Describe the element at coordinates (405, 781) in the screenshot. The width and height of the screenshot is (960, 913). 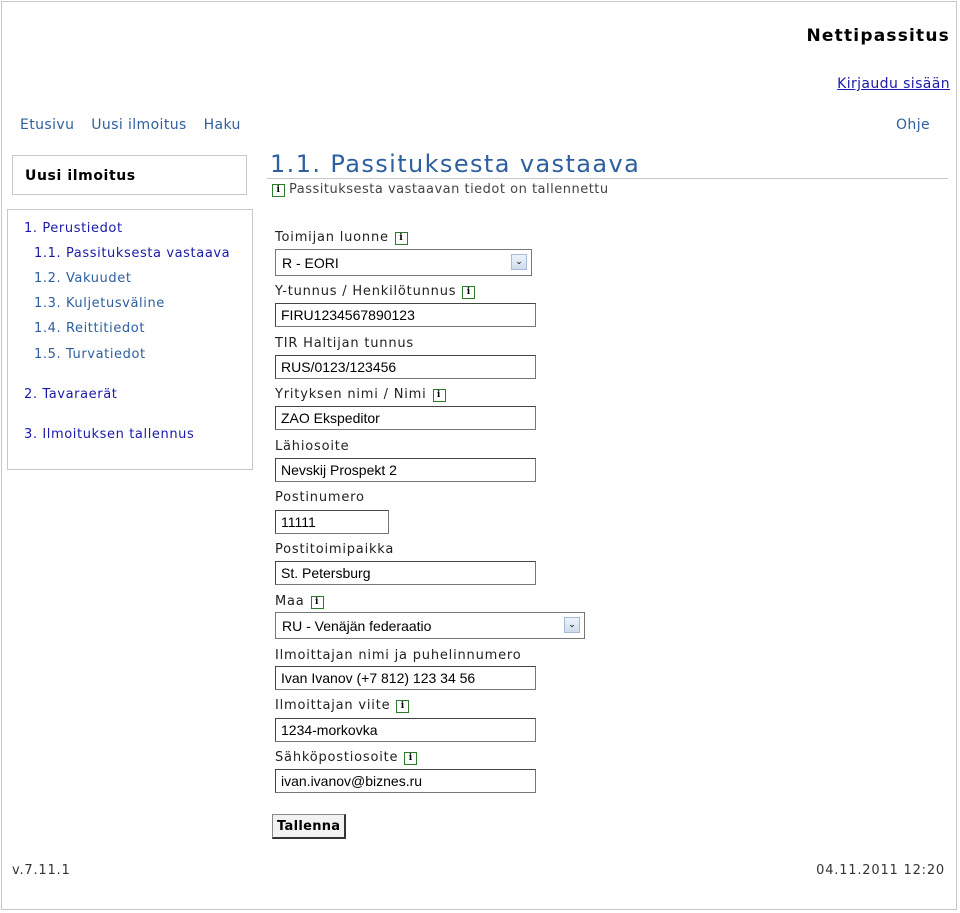
I see `email-field: ivan.ivanov@biznes.ru` at that location.